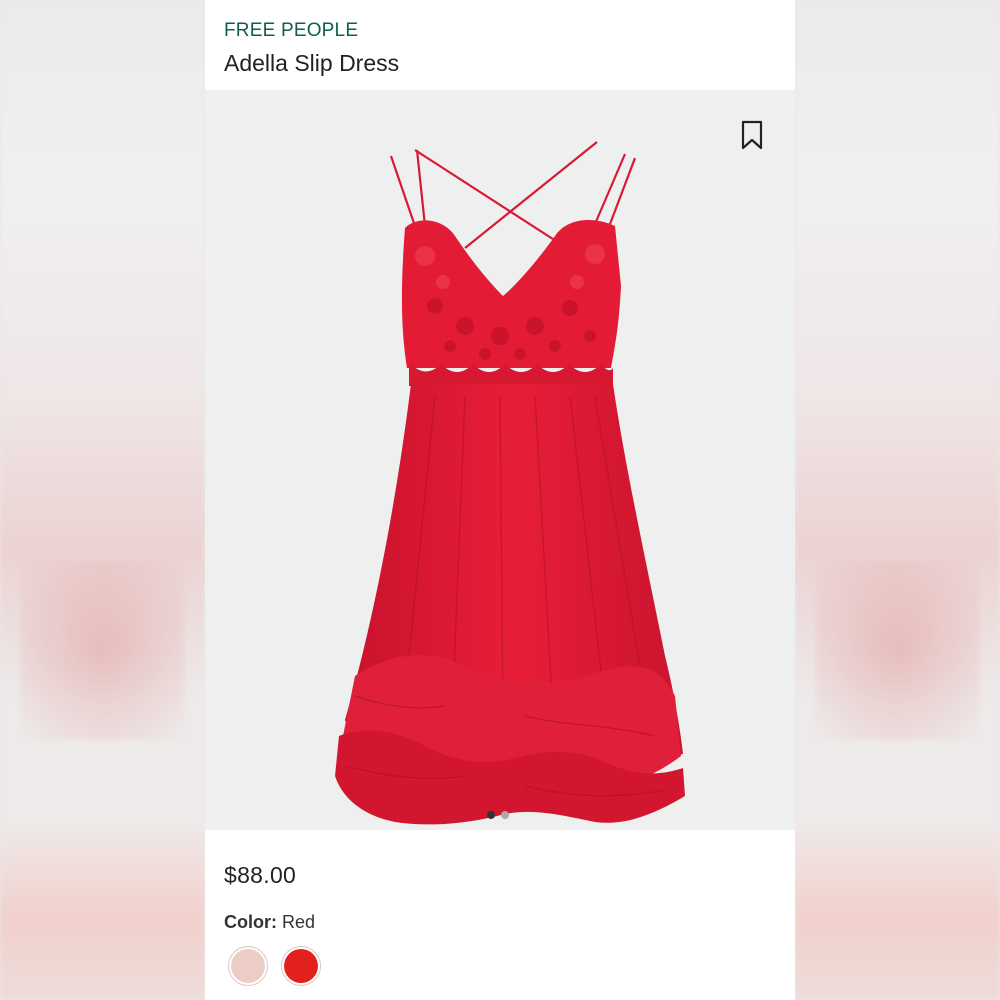 The image size is (1000, 1000). What do you see at coordinates (291, 31) in the screenshot?
I see `brand-name: FREE PEOPLE` at bounding box center [291, 31].